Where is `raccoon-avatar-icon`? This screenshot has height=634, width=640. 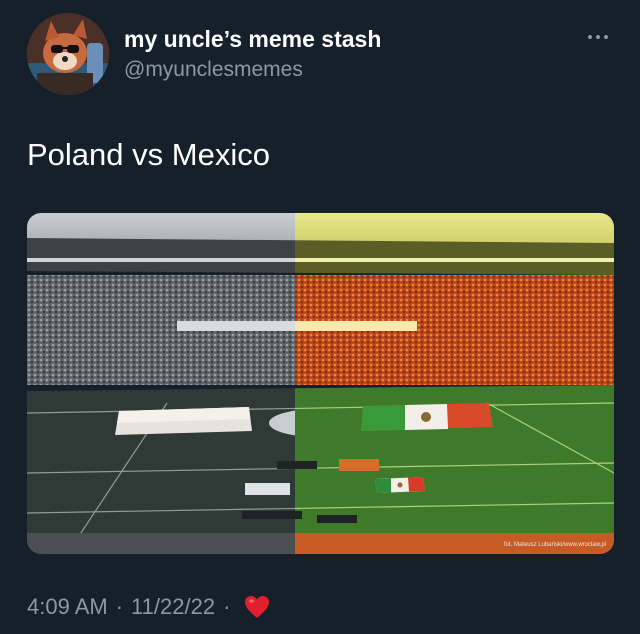 raccoon-avatar-icon is located at coordinates (68, 54).